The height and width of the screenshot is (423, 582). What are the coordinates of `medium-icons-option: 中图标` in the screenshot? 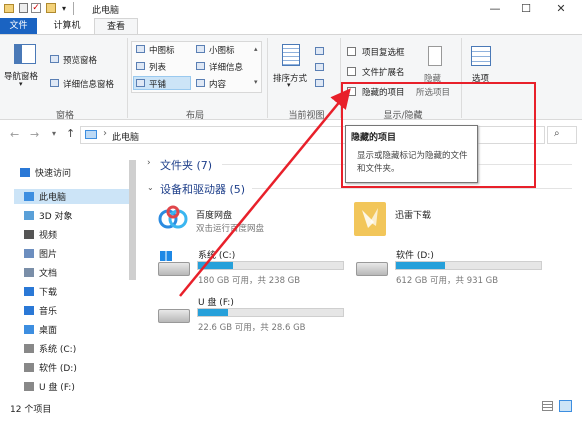 It's located at (162, 50).